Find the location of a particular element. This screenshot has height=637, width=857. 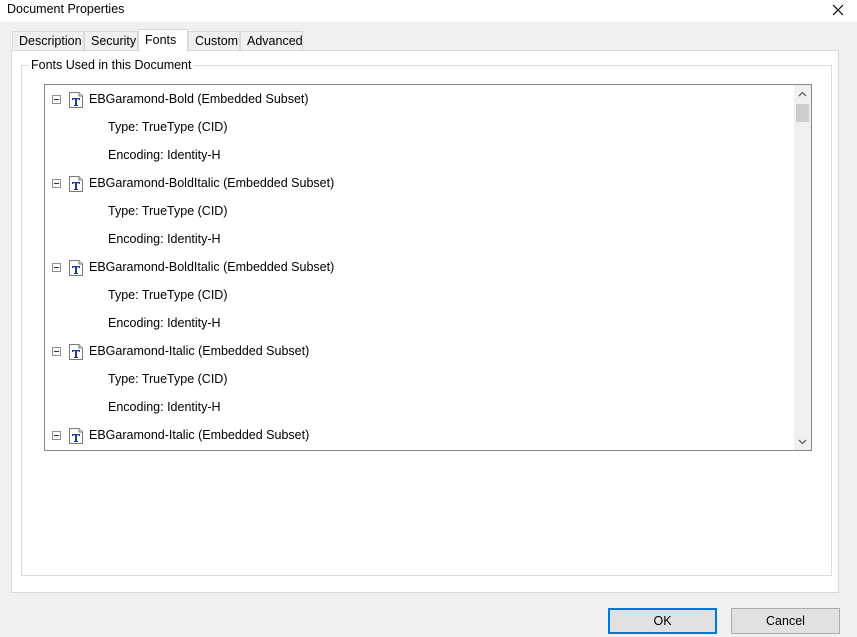

tab-label: Security is located at coordinates (114, 41).